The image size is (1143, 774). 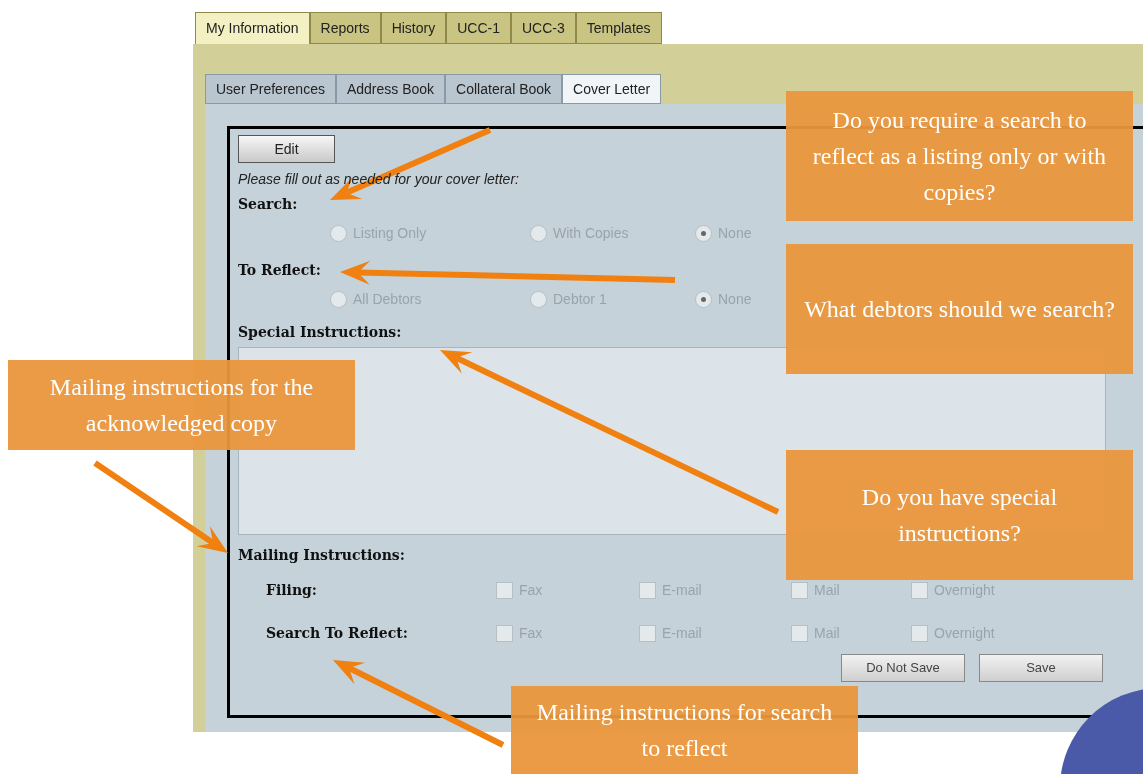 What do you see at coordinates (286, 149) in the screenshot?
I see `edit-button: Edit` at bounding box center [286, 149].